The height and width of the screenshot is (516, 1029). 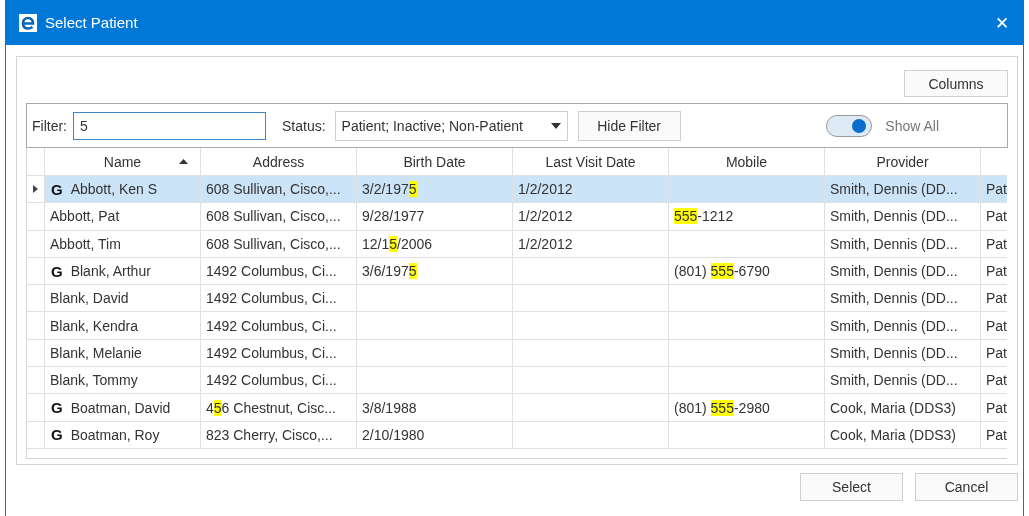 I want to click on window-title: Select Patient, so click(x=91, y=22).